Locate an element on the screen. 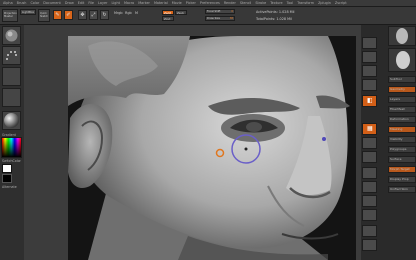  panel-row-subtool: SubTool is located at coordinates (402, 79).